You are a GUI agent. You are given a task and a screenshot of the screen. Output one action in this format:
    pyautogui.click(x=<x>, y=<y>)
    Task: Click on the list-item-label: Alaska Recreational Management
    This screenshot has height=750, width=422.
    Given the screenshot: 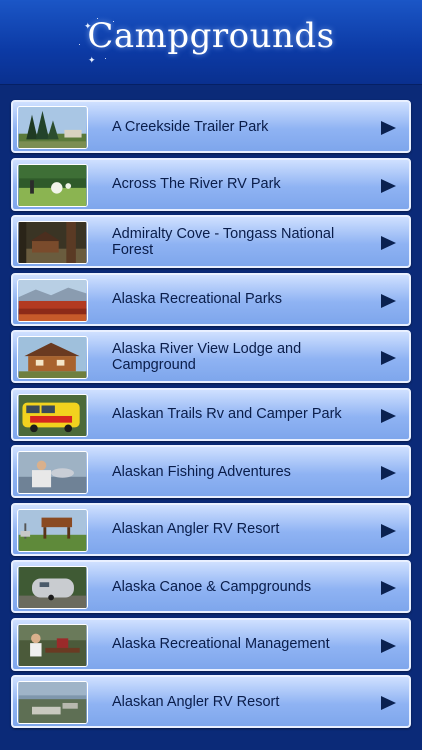 What is the action you would take?
    pyautogui.click(x=221, y=644)
    